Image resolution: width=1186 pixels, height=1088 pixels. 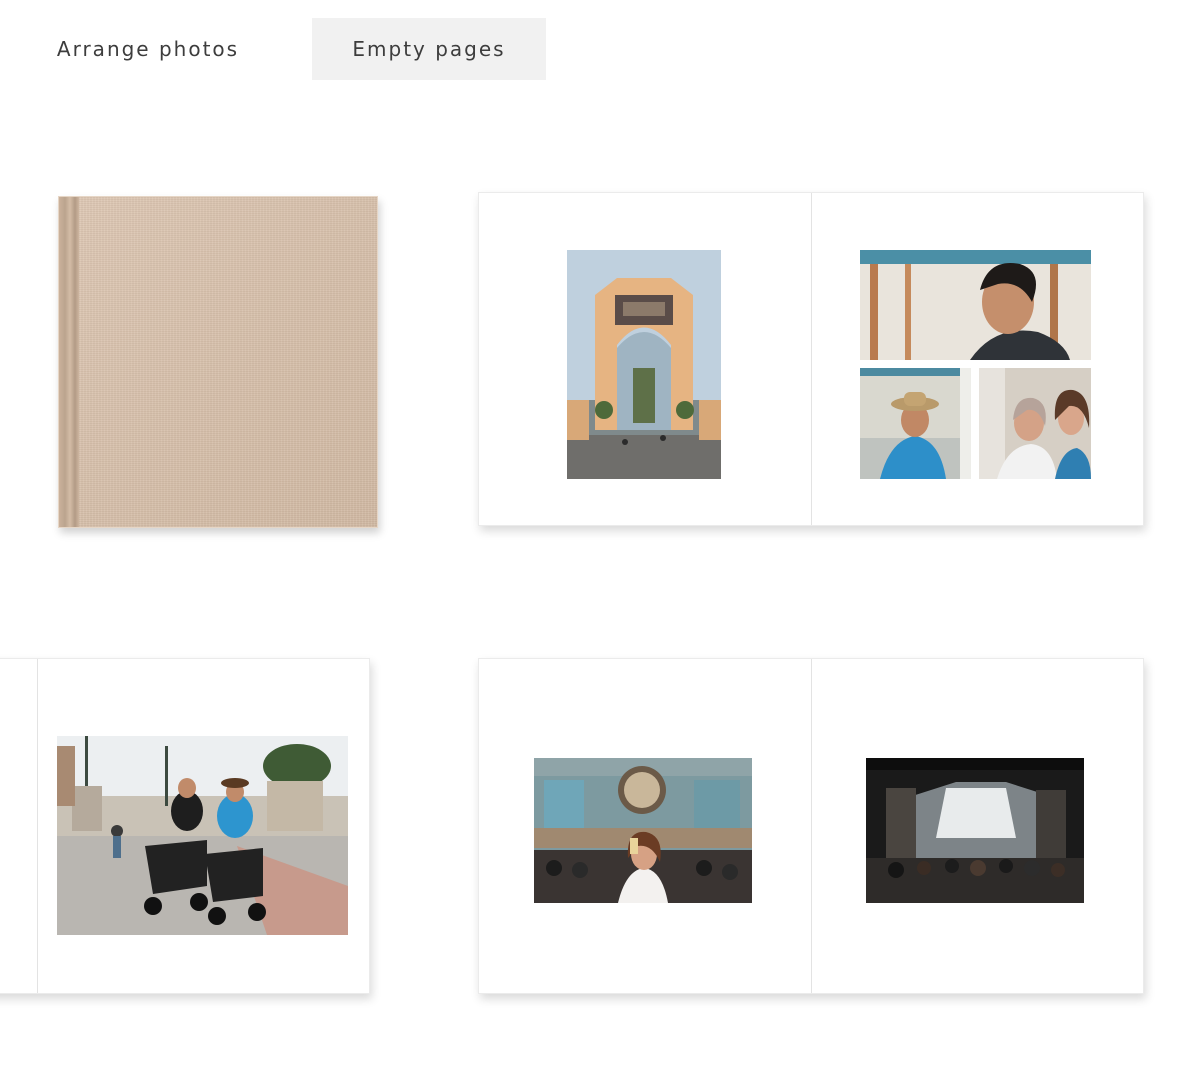 I want to click on tab-empty-pages: Empty pages, so click(x=429, y=49).